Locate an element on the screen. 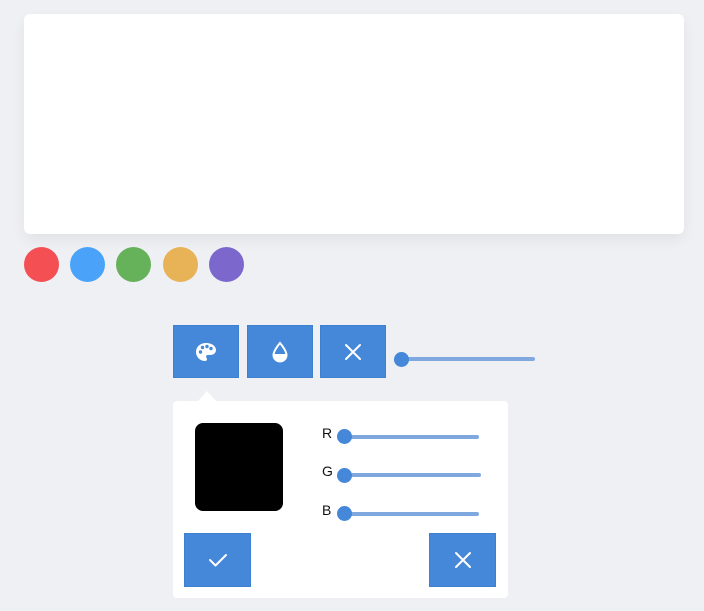 The height and width of the screenshot is (611, 704). droplet-icon is located at coordinates (280, 351).